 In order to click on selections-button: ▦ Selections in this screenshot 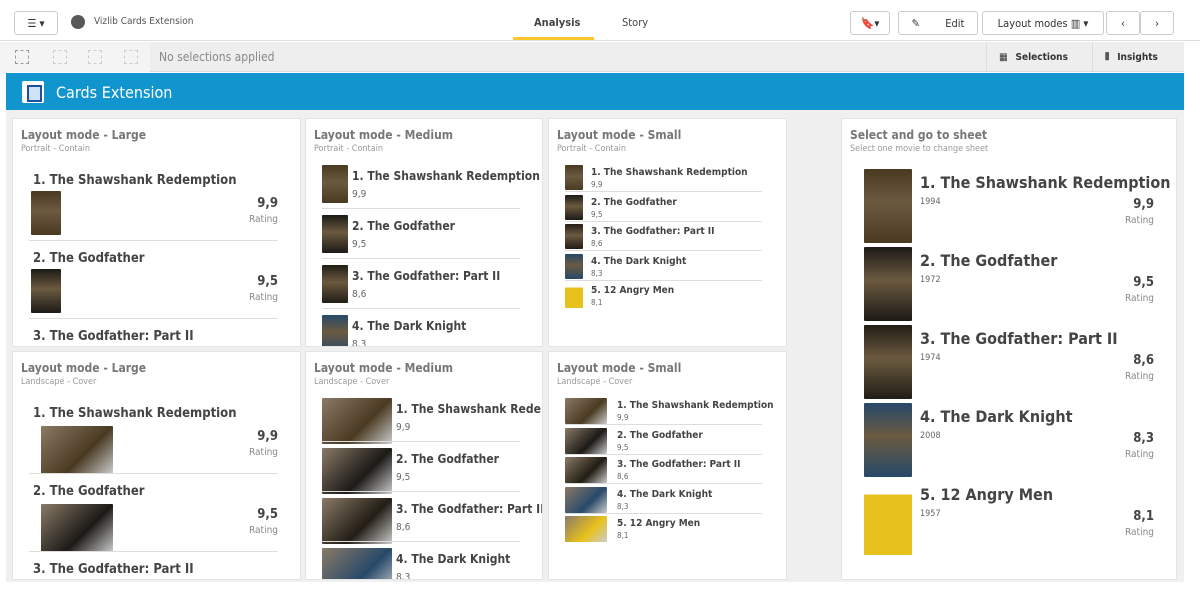, I will do `click(1039, 57)`.